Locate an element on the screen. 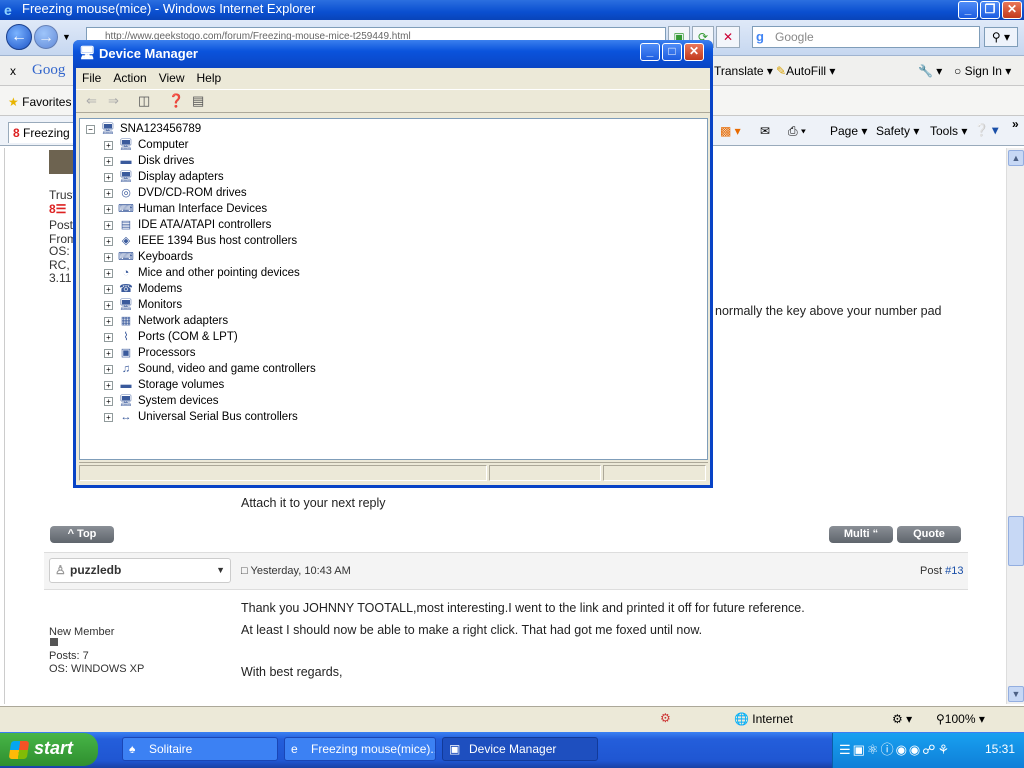 The width and height of the screenshot is (1024, 768). device-manager-title-bar: 🖥 Device Manager _ □ ✕ is located at coordinates (393, 54).